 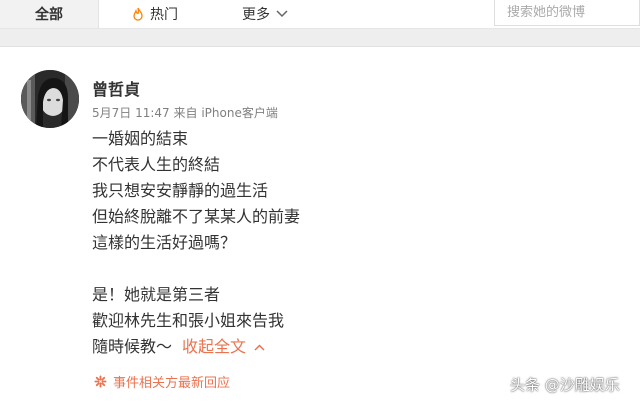 What do you see at coordinates (196, 216) in the screenshot?
I see `post-line: 但始終脫離不了某某人的前妻` at bounding box center [196, 216].